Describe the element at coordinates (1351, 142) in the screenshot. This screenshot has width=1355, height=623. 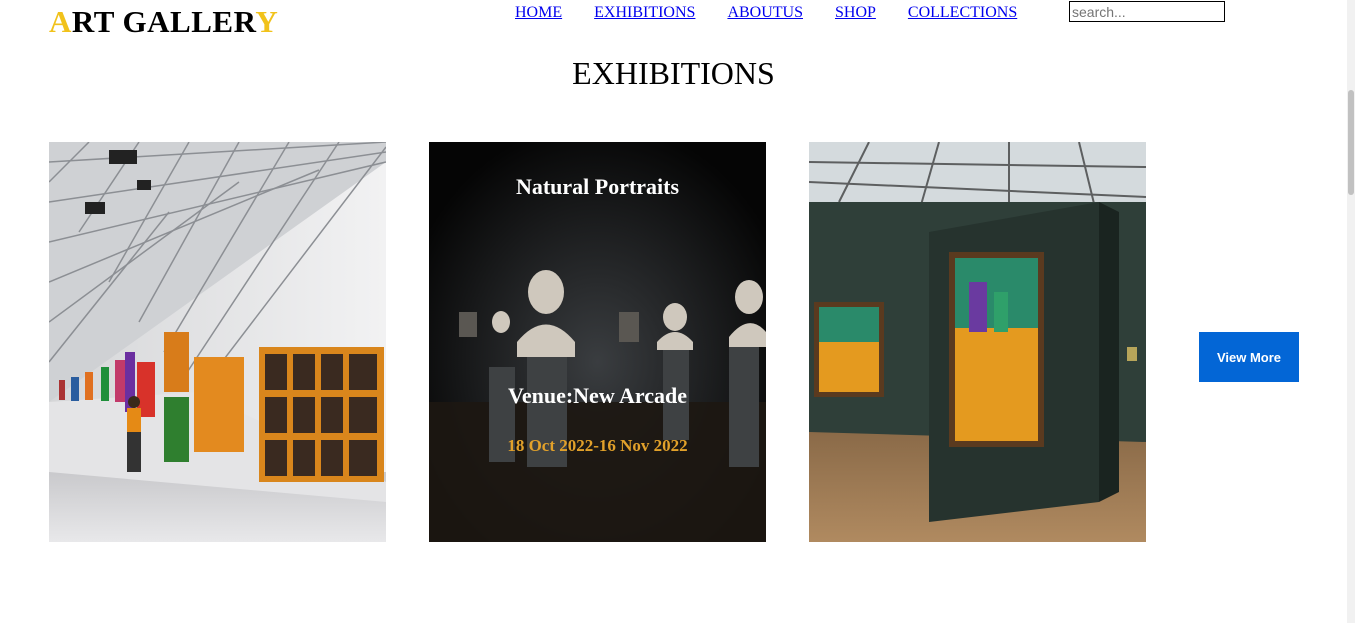
I see `scrollbar-thumb` at that location.